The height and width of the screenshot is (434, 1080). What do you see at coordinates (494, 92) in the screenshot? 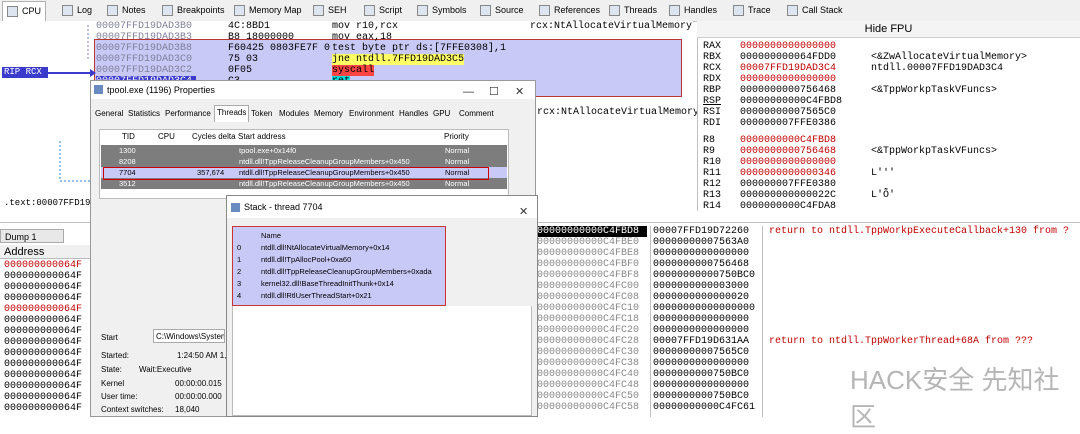
I see `maximize-button: ☐` at bounding box center [494, 92].